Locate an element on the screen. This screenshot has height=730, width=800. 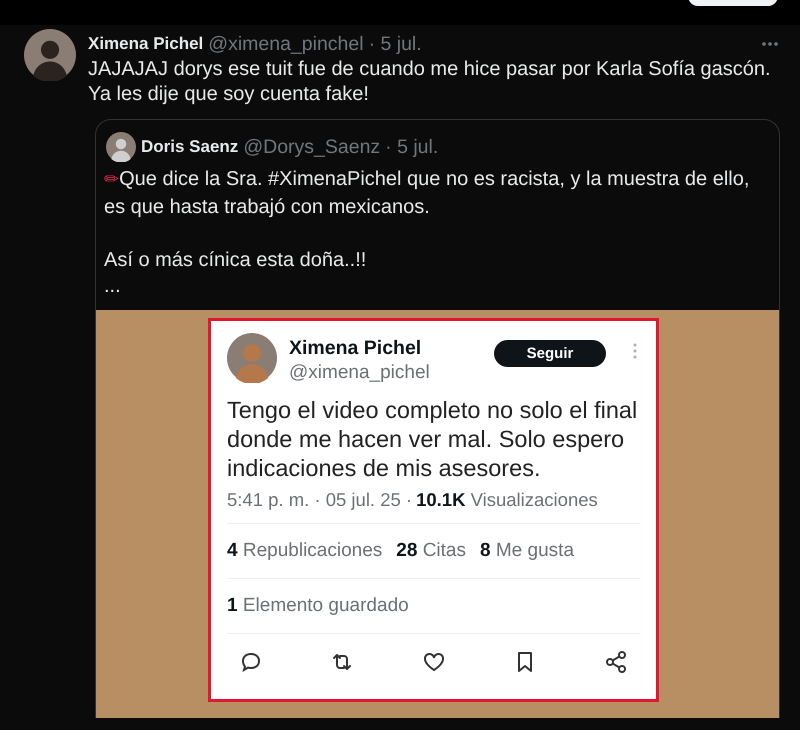
stat-count: 4 Republicaciones is located at coordinates (304, 551).